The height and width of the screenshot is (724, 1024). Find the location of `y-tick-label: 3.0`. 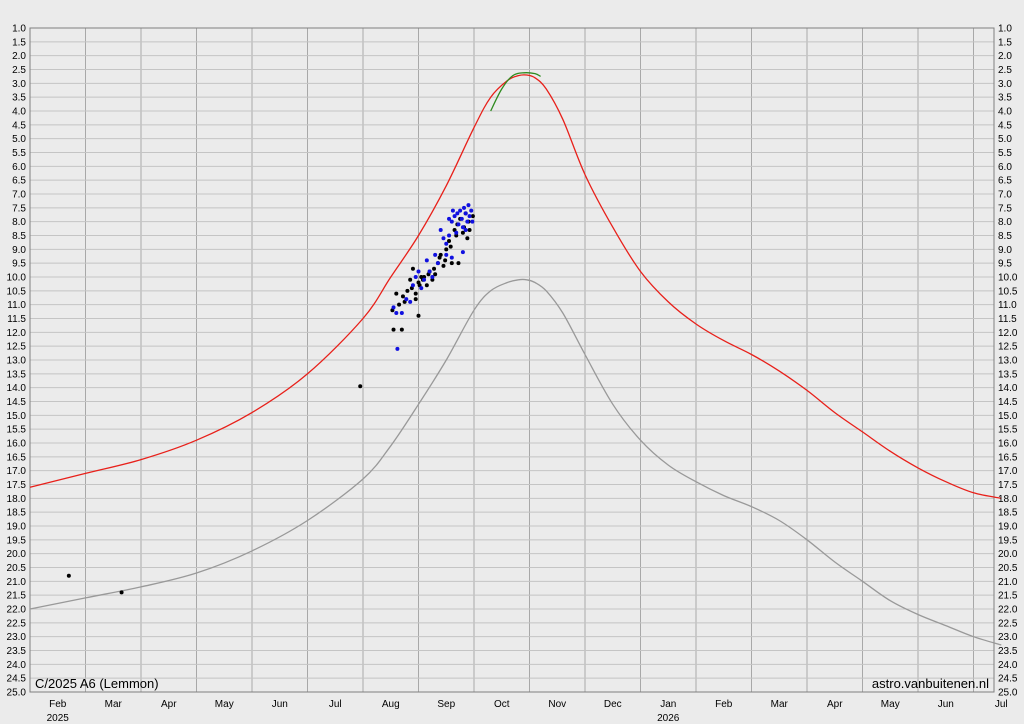

y-tick-label: 3.0 is located at coordinates (19, 84).